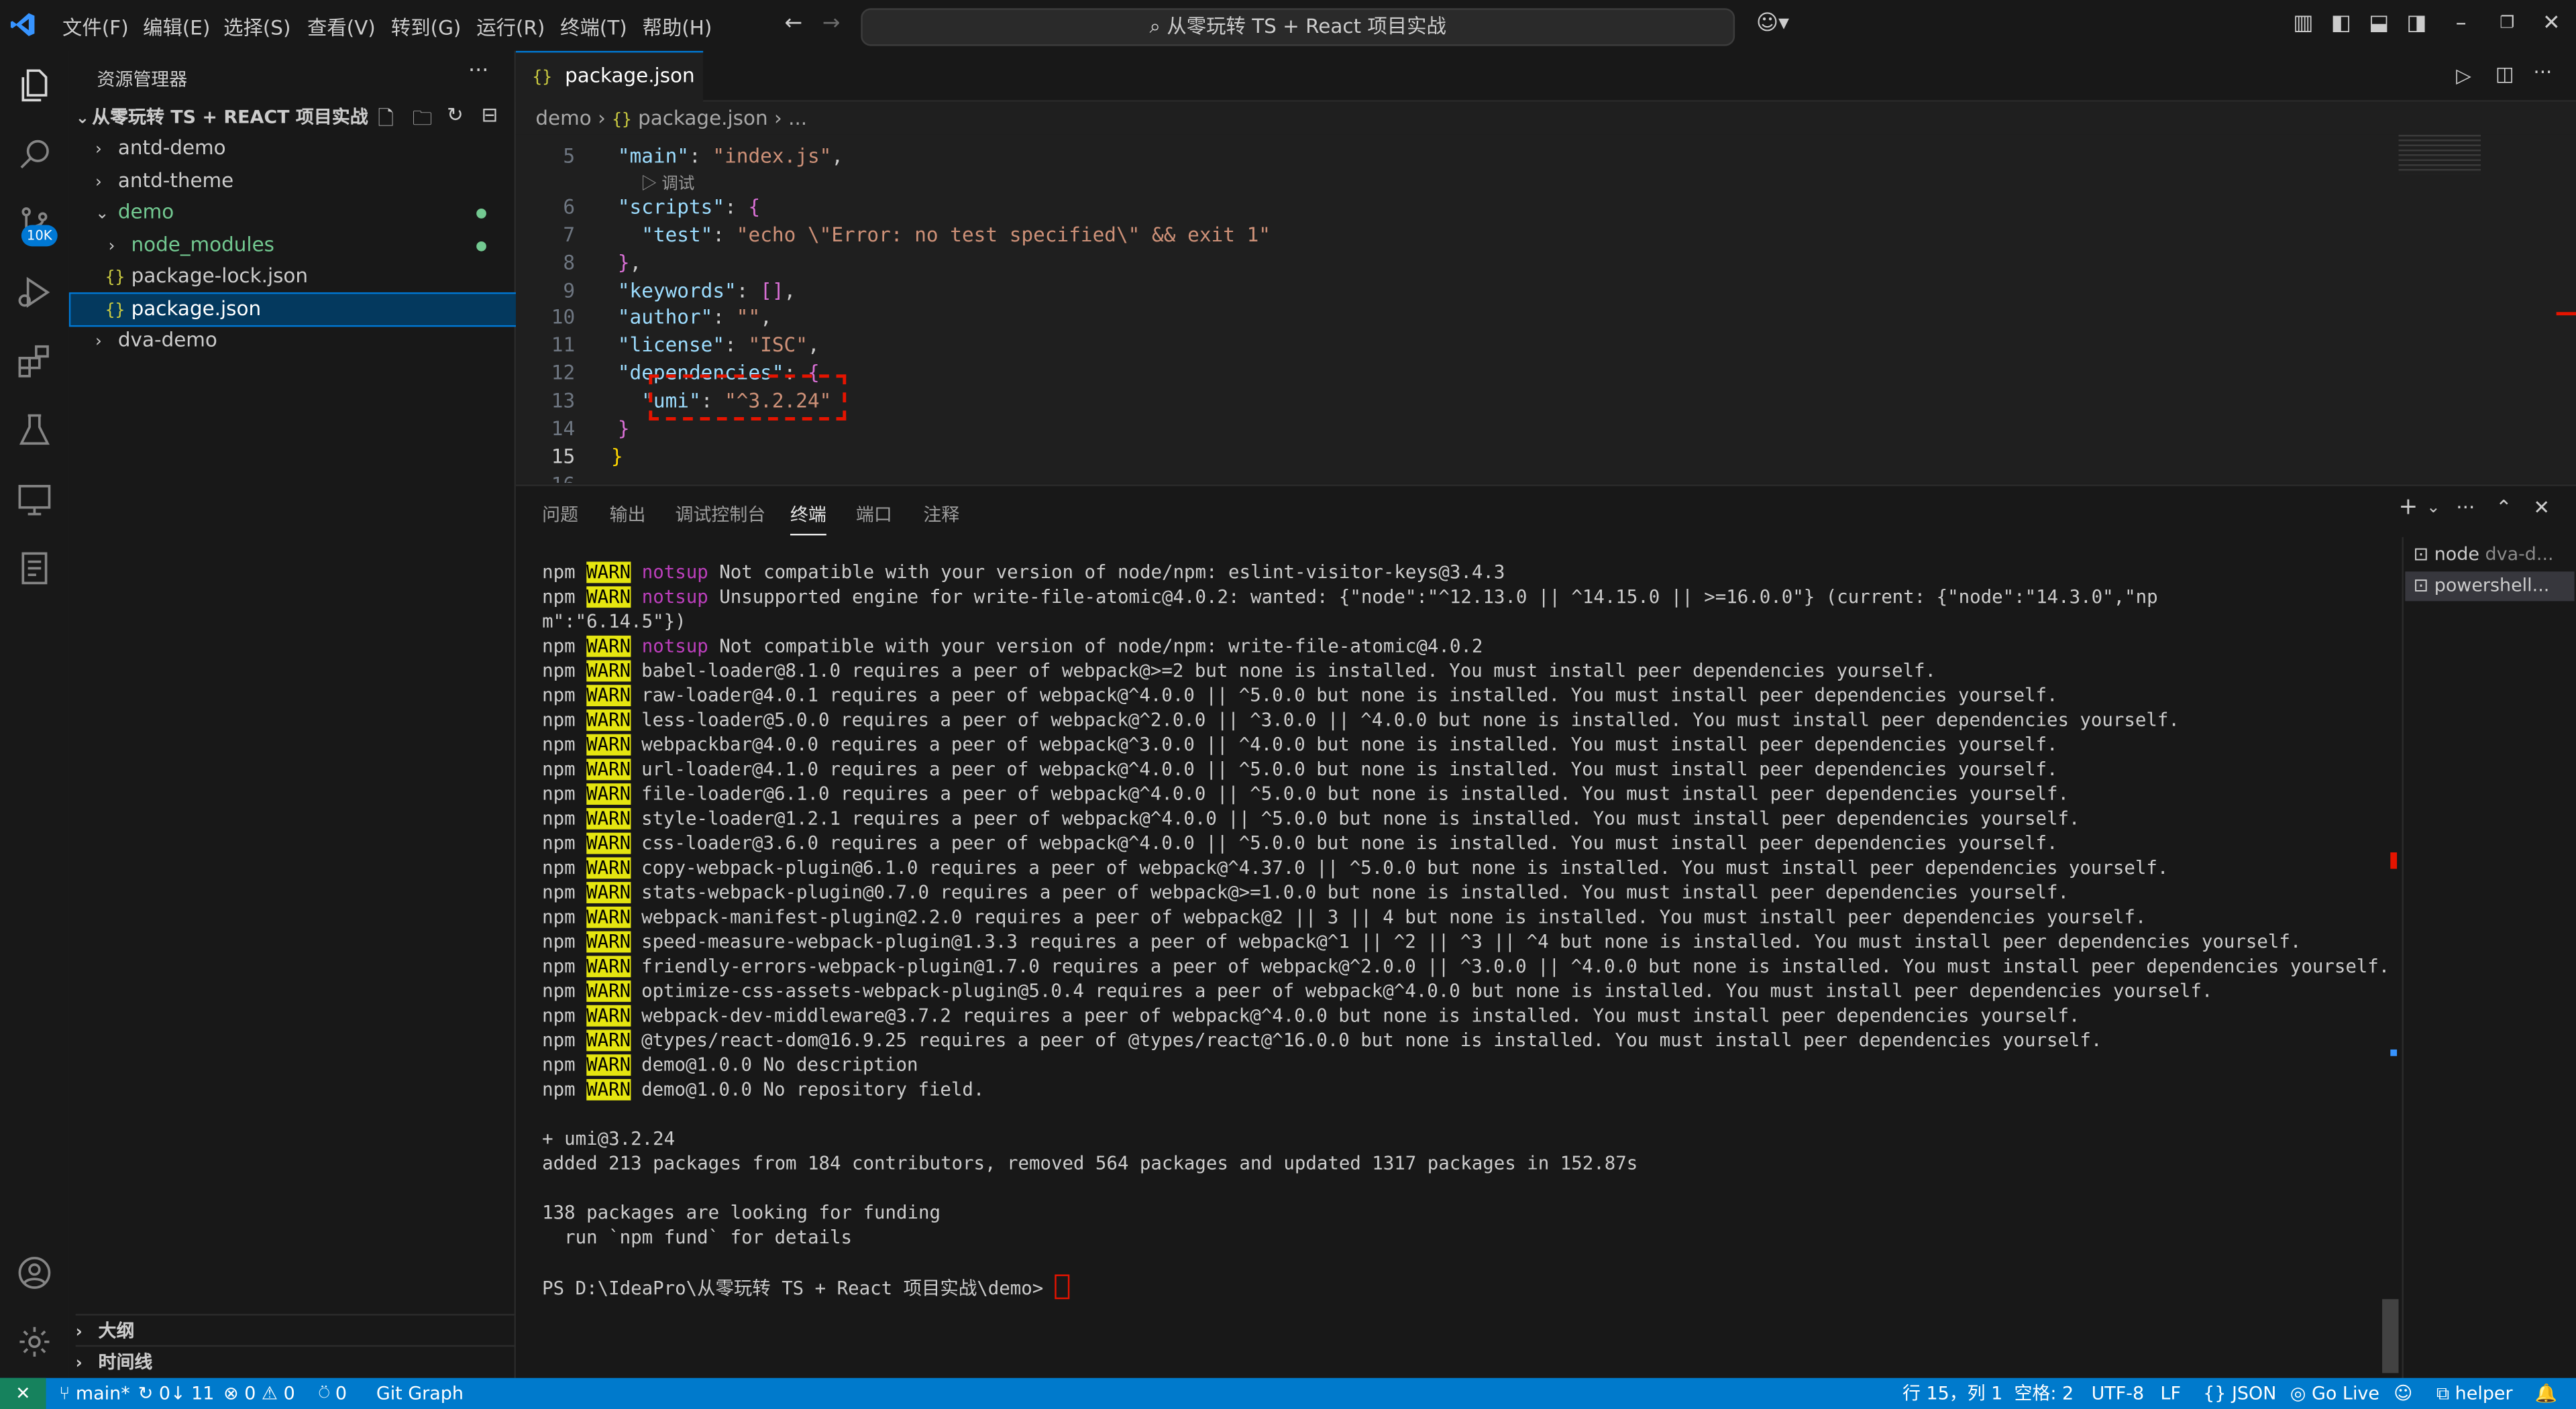 This screenshot has height=1409, width=2576. I want to click on minimap, so click(2439, 154).